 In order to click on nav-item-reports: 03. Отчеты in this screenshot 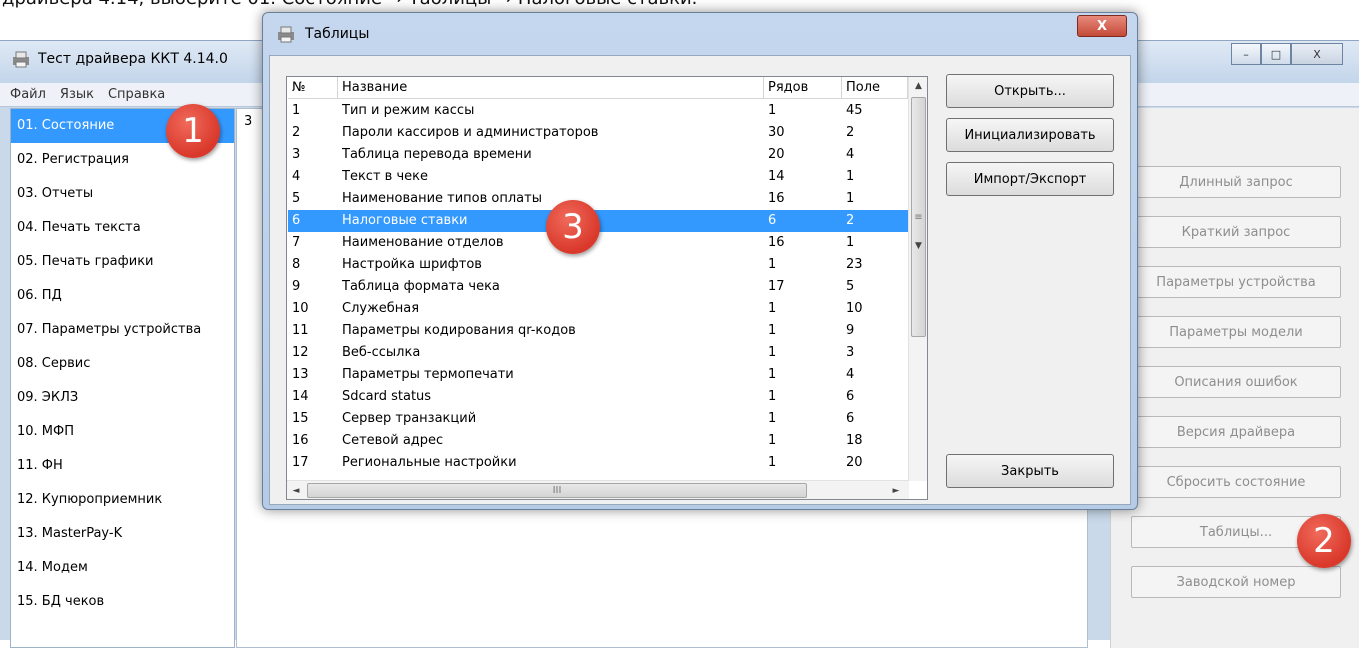, I will do `click(122, 194)`.